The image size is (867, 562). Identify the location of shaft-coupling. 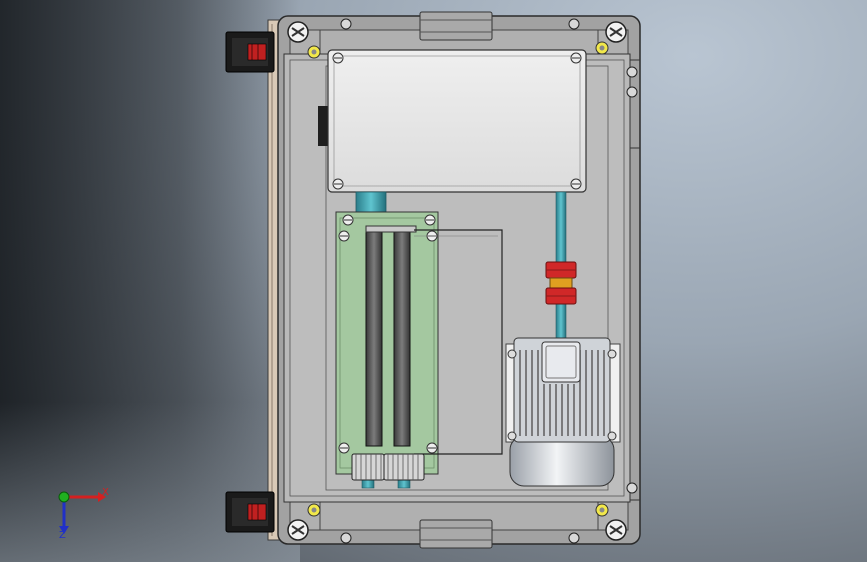
(561, 283).